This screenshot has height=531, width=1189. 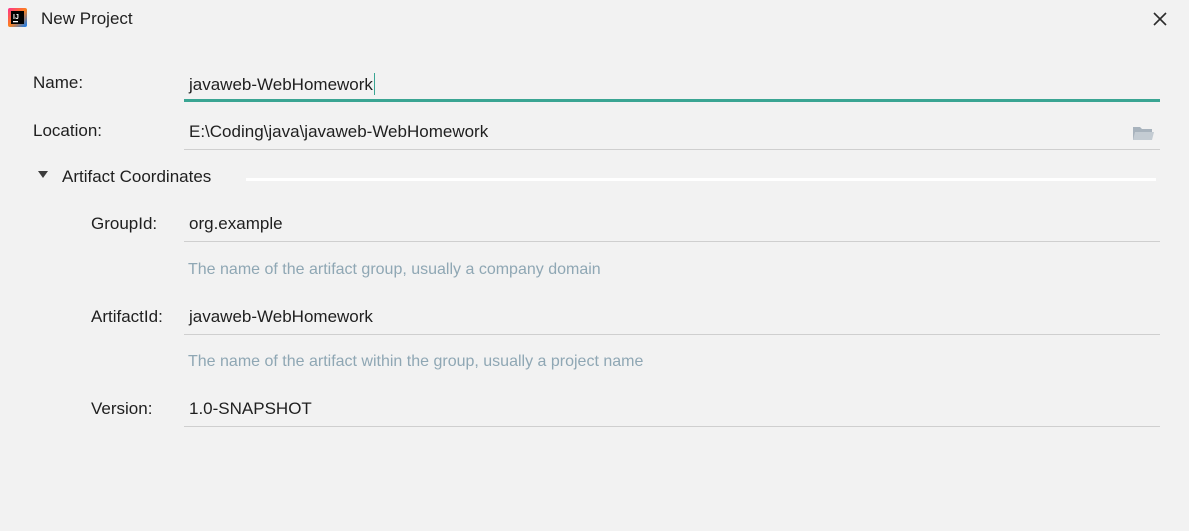 I want to click on artifactid-label: ArtifactId:, so click(x=127, y=316).